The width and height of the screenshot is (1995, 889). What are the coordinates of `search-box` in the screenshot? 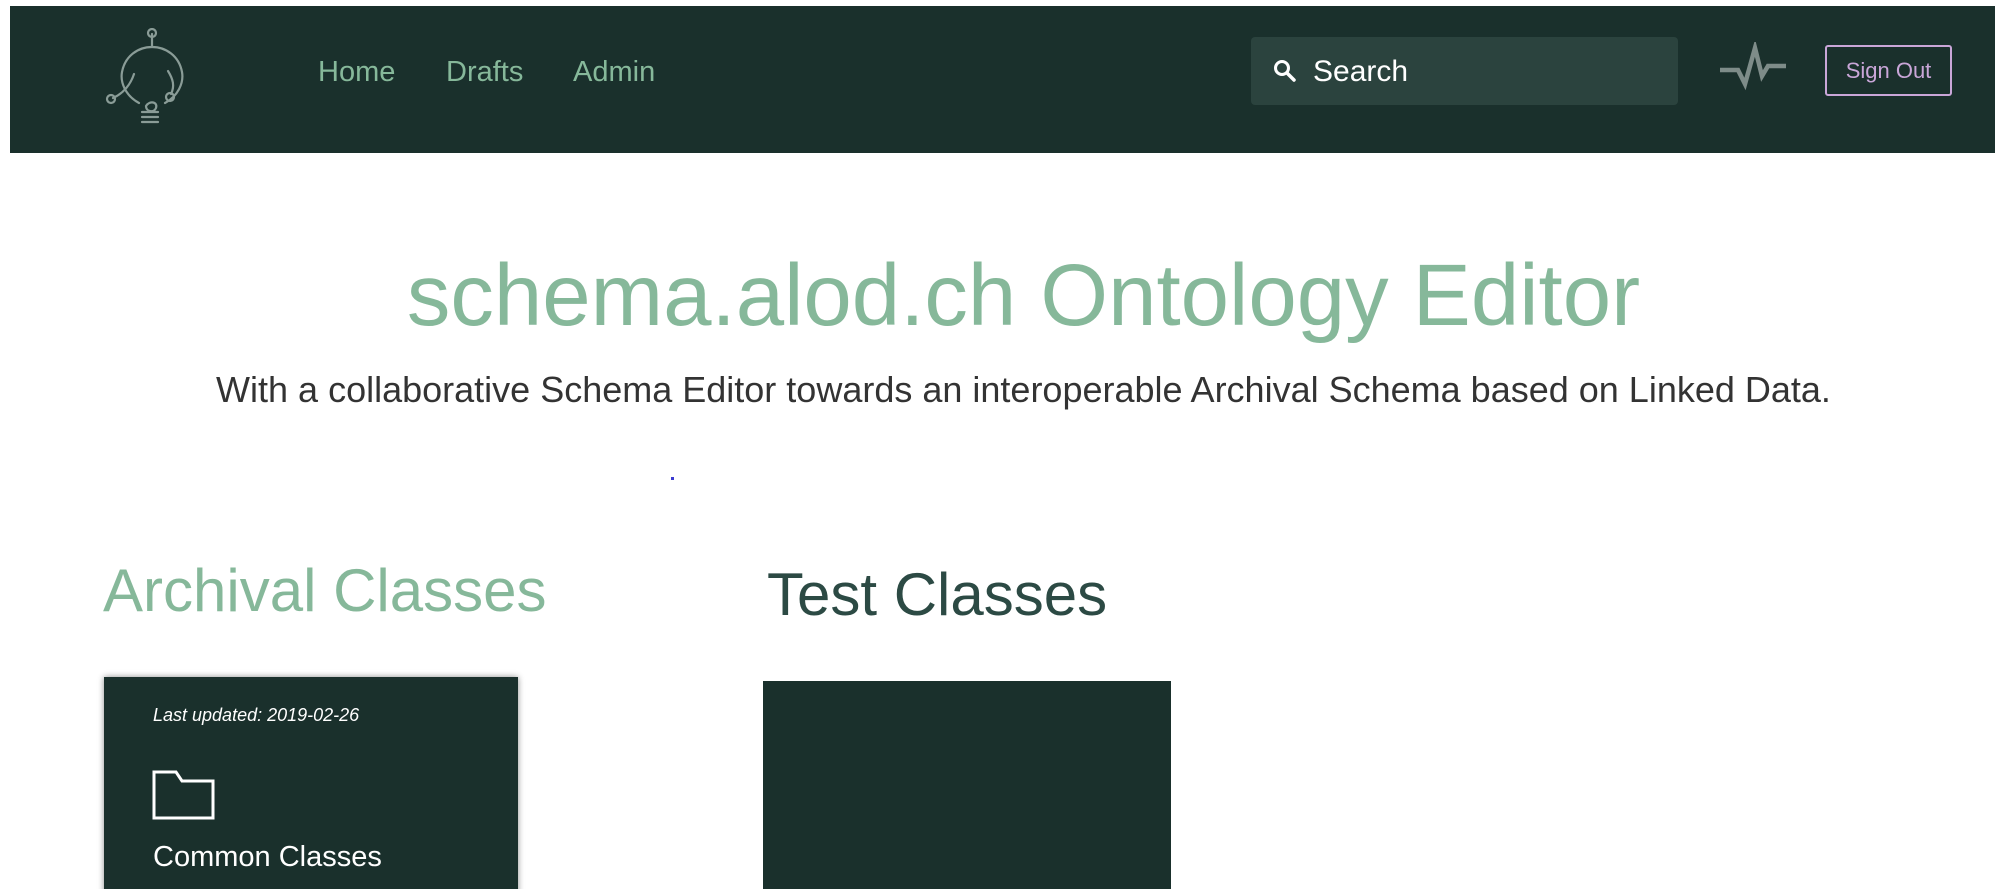 It's located at (1464, 72).